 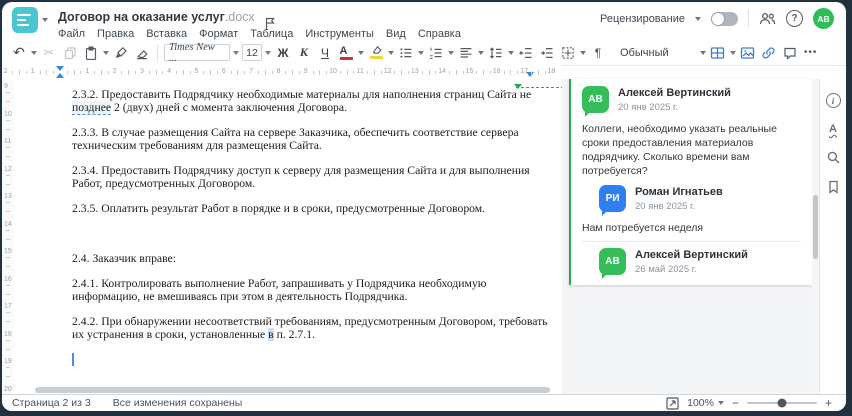 What do you see at coordinates (833, 129) in the screenshot?
I see `spellcheck-icon: А` at bounding box center [833, 129].